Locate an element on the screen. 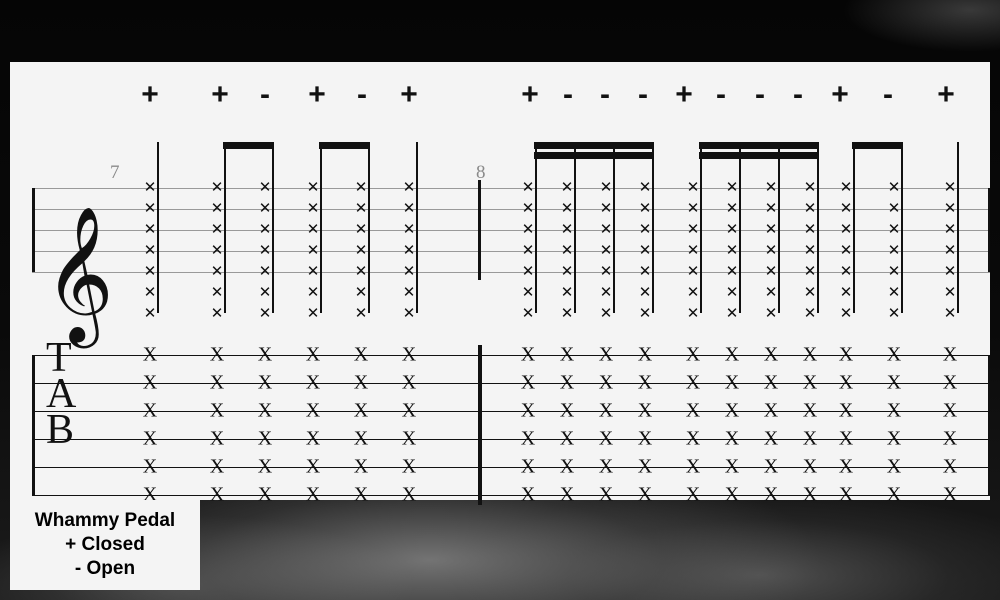 The width and height of the screenshot is (1000, 600). tab-label: TAB is located at coordinates (61, 394).